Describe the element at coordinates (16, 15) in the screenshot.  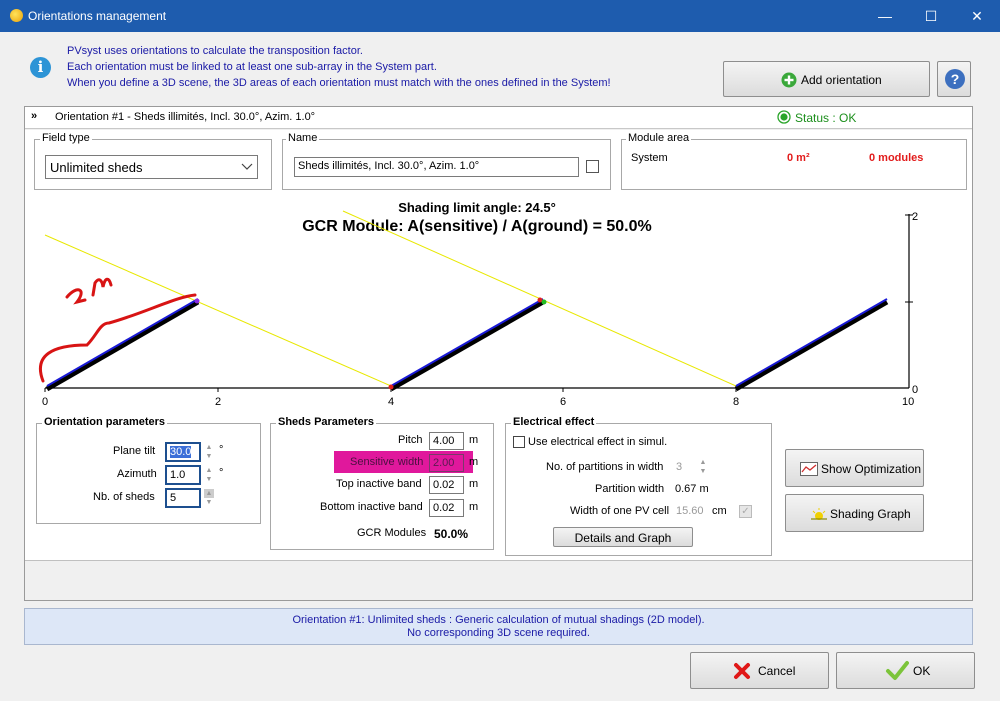
I see `pvsyst-app-icon` at that location.